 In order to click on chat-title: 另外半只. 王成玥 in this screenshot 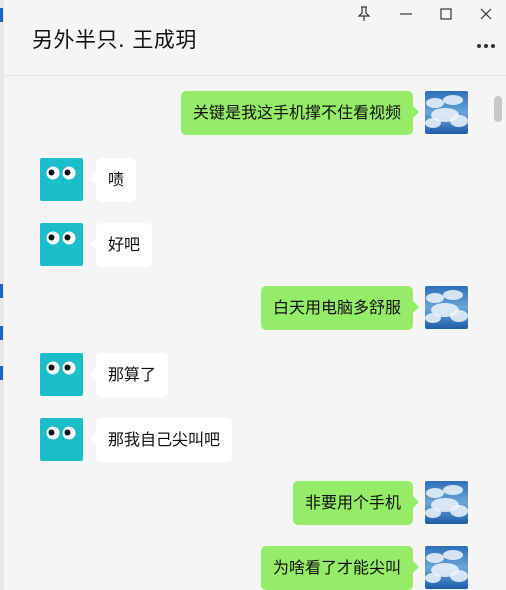, I will do `click(114, 40)`.